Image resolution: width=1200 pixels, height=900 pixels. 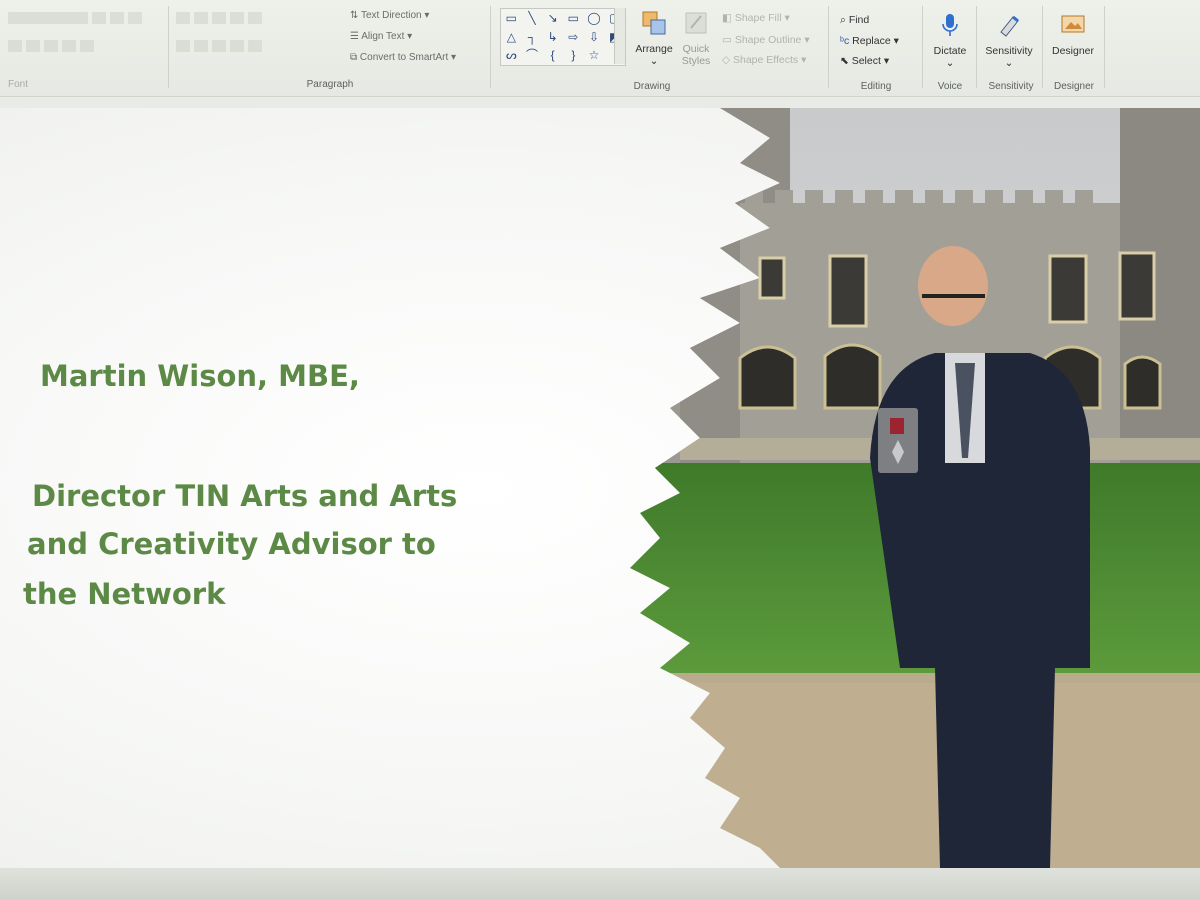 I want to click on list-buttons, so click(x=219, y=18).